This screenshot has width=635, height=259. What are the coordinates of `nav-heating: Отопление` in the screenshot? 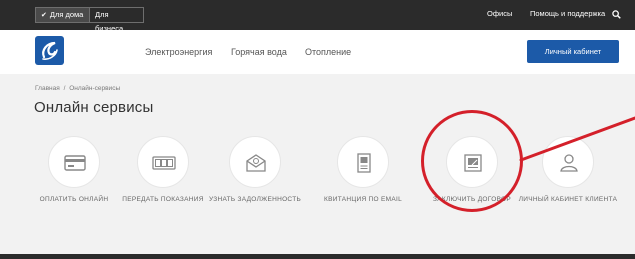 It's located at (328, 52).